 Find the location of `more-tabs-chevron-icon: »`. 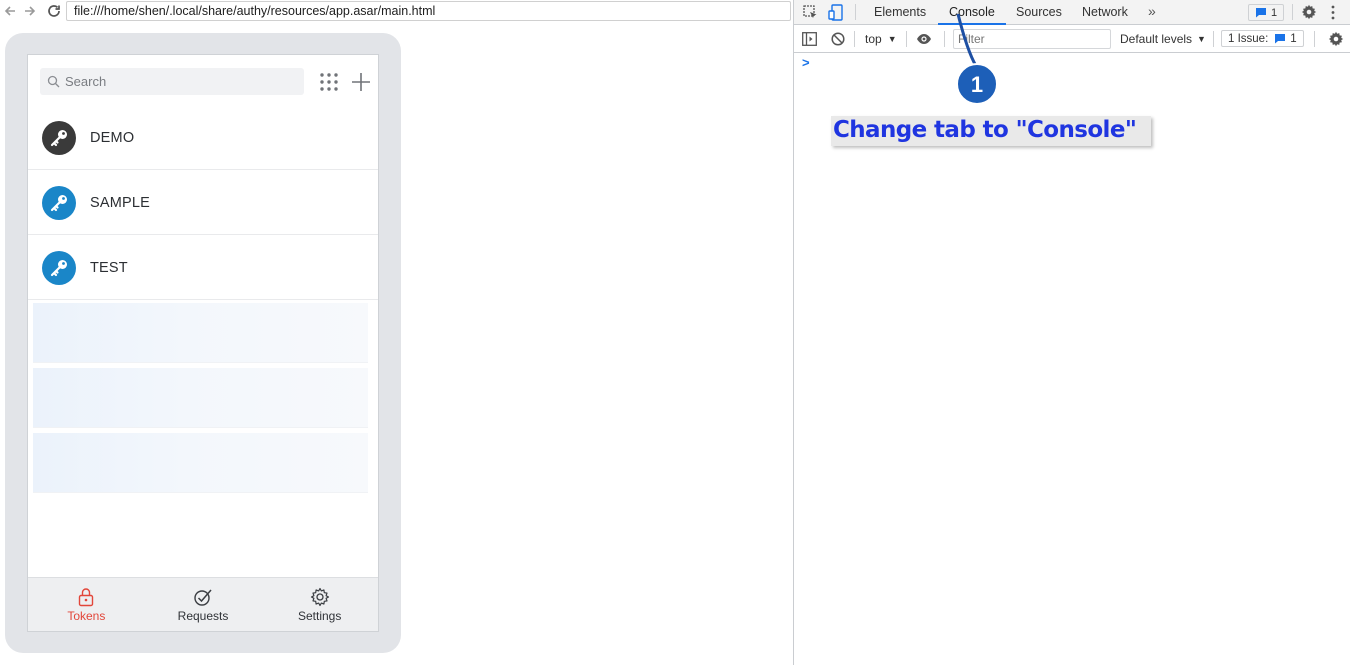

more-tabs-chevron-icon: » is located at coordinates (1152, 11).